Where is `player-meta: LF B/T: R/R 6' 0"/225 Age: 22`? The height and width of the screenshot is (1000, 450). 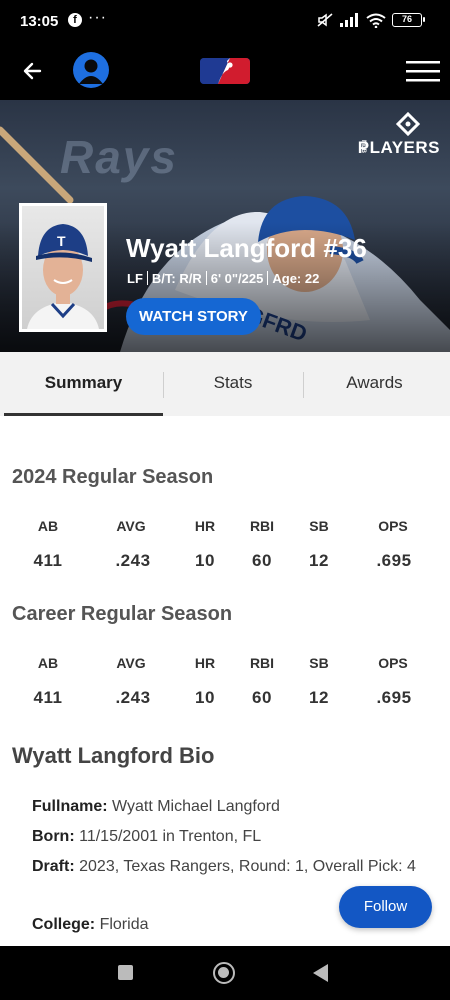 player-meta: LF B/T: R/R 6' 0"/225 Age: 22 is located at coordinates (223, 278).